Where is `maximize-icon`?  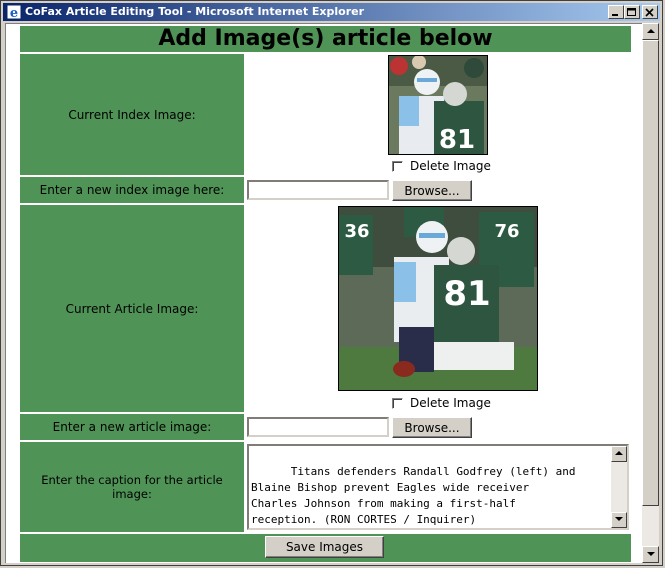
maximize-icon is located at coordinates (631, 12).